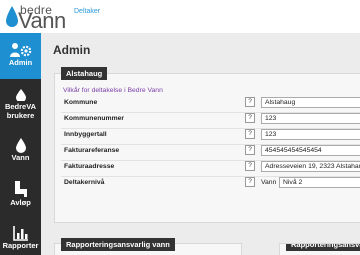 The width and height of the screenshot is (360, 255). I want to click on page-title: Admin, so click(72, 50).